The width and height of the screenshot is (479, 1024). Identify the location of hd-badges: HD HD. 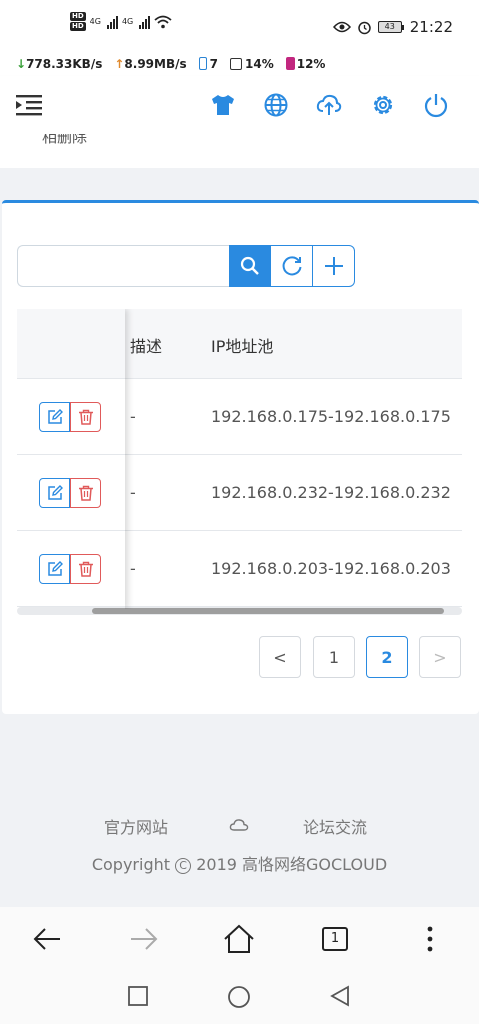
(78, 21).